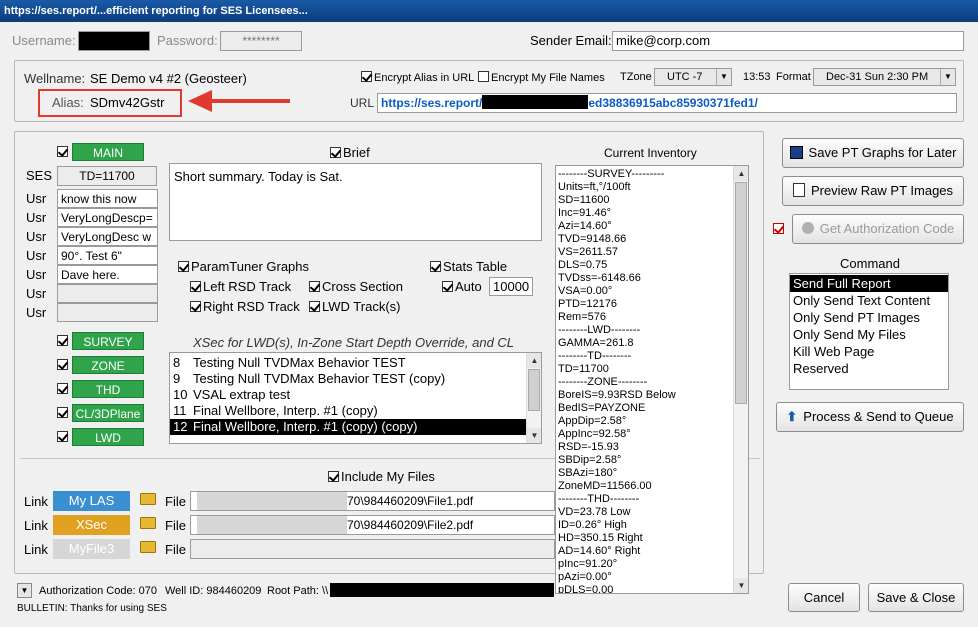  I want to click on ses-field: TD=11700, so click(107, 176).